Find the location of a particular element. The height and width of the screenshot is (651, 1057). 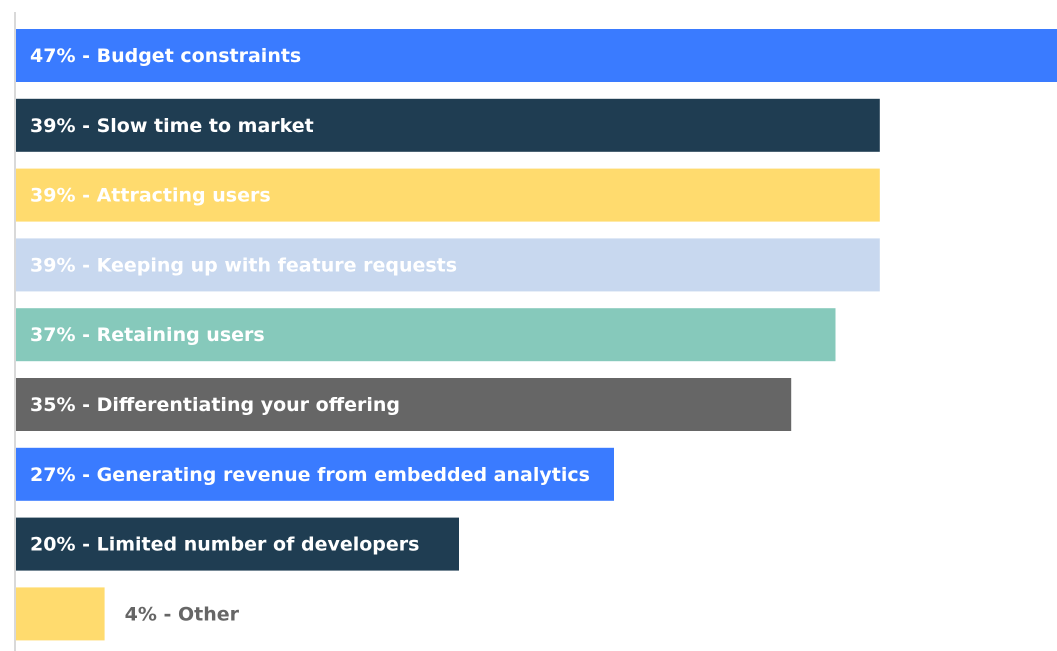

bar is located at coordinates (60, 614).